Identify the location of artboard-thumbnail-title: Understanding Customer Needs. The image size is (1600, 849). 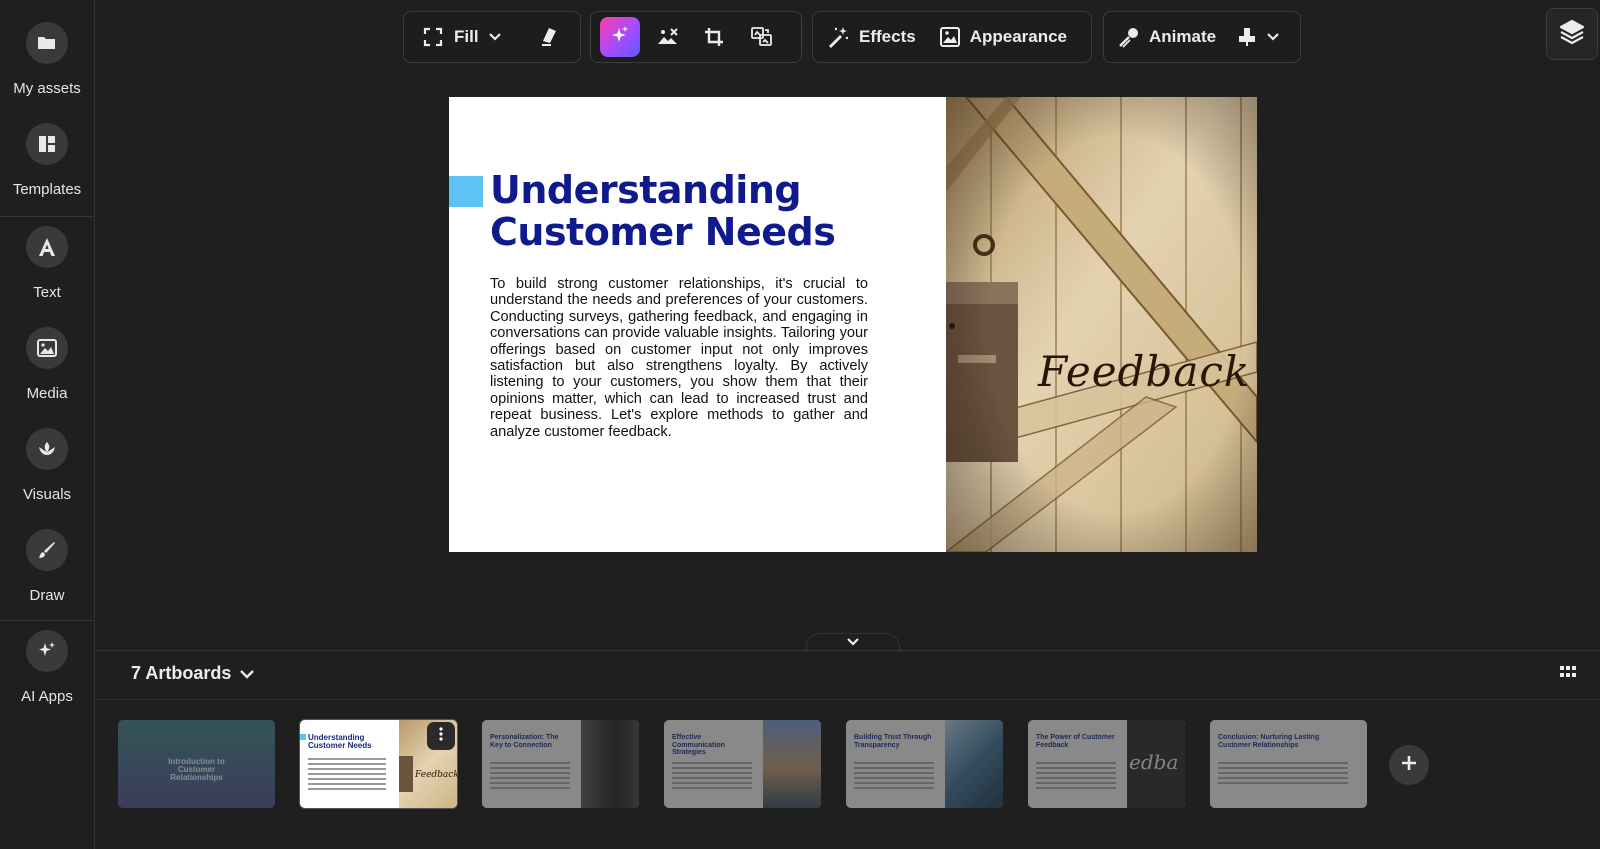
(340, 741).